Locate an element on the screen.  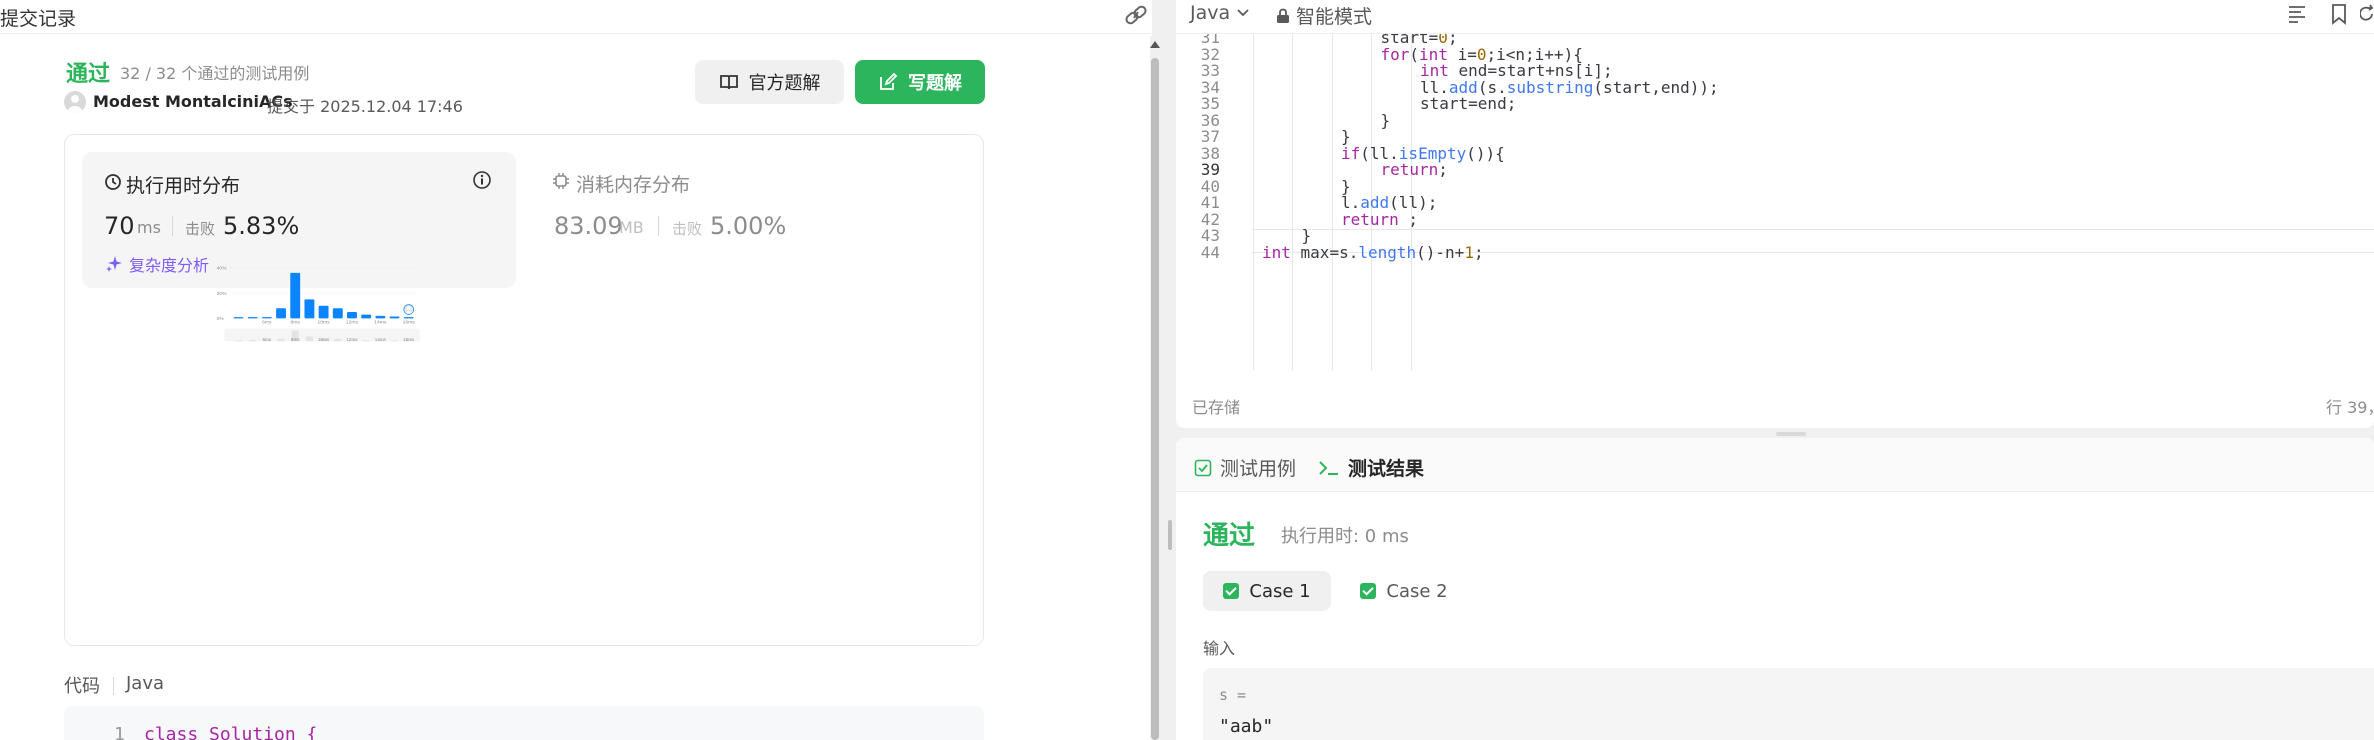
case-tab-label: Case 1 is located at coordinates (1280, 591).